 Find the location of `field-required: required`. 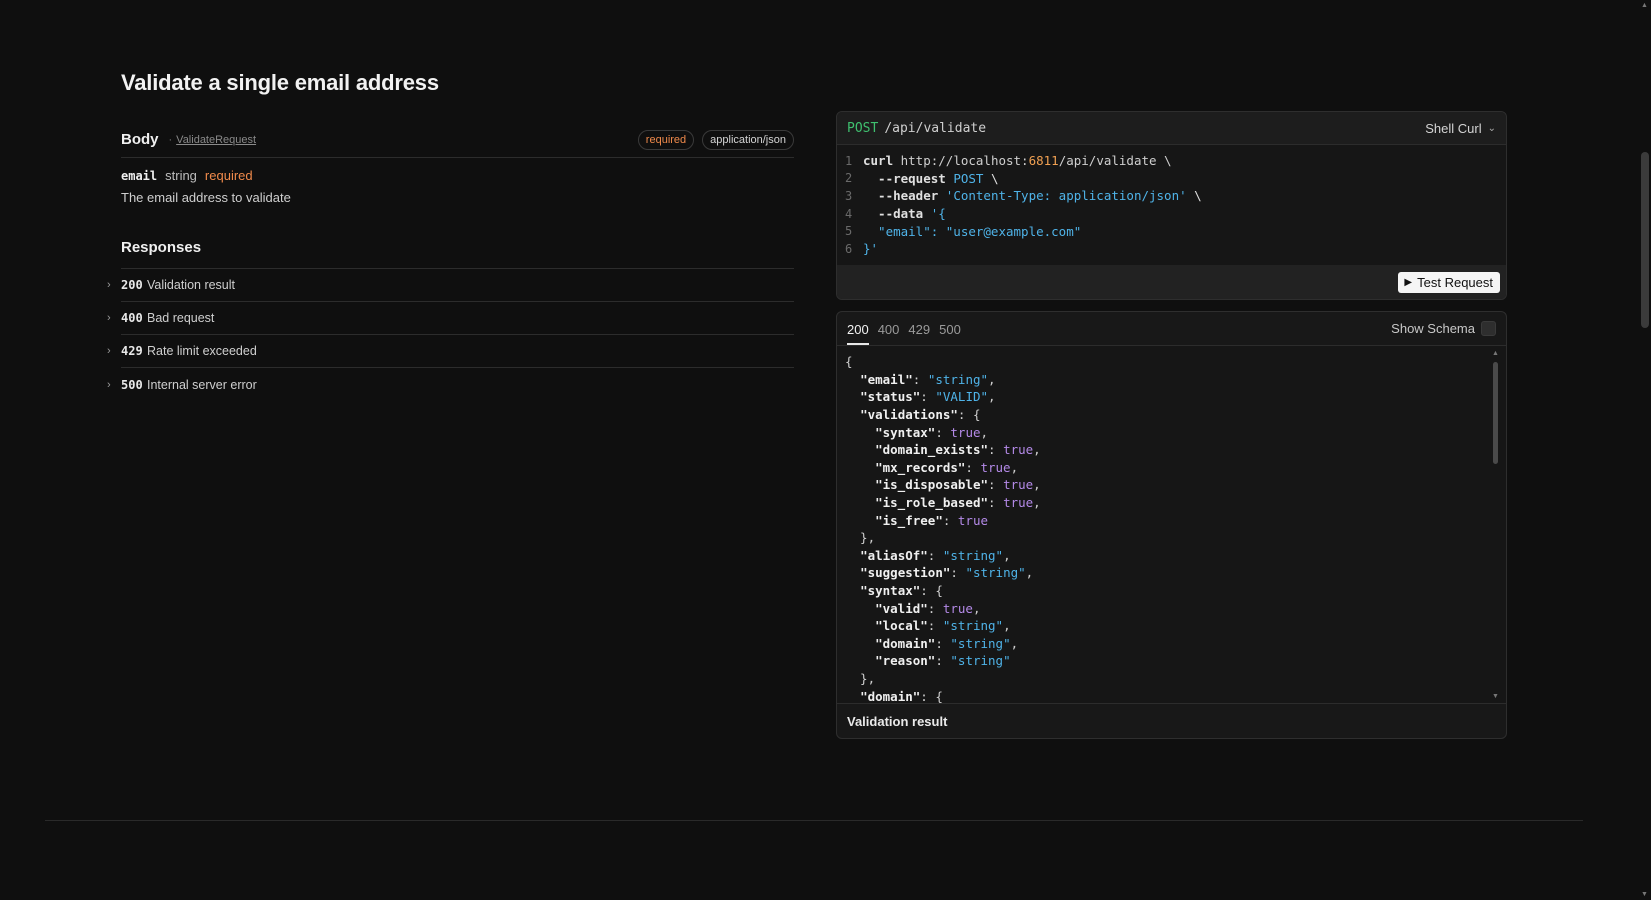

field-required: required is located at coordinates (228, 175).